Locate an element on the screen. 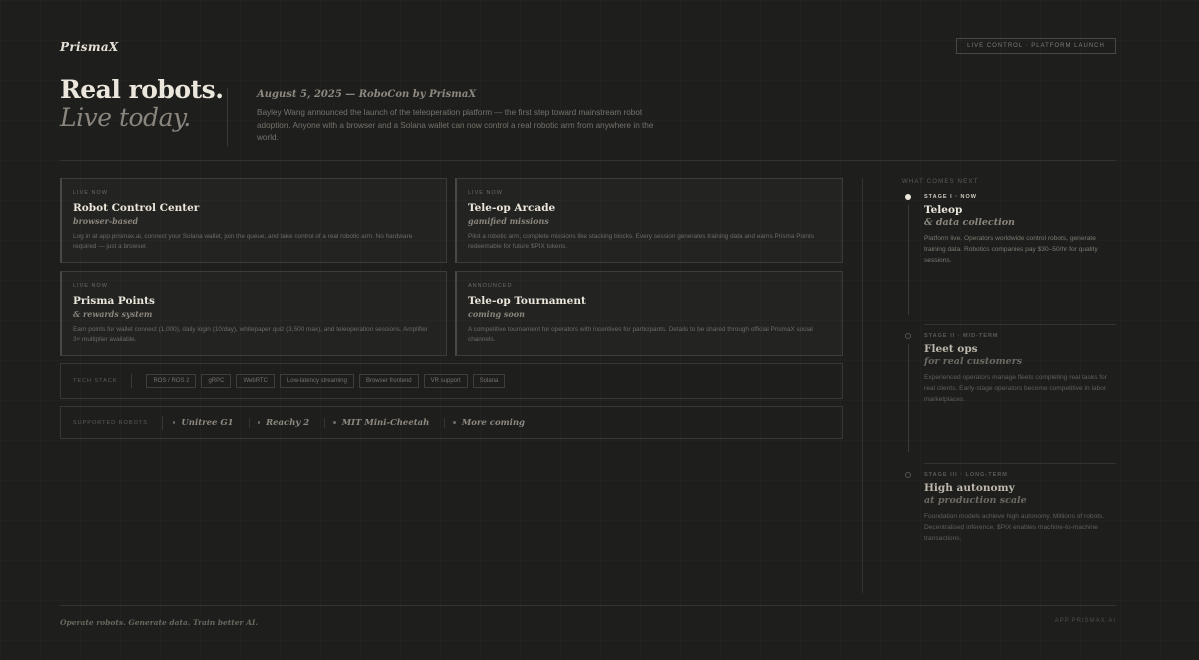 The image size is (1199, 660). tech-stack-label: TECH STACK is located at coordinates (95, 381).